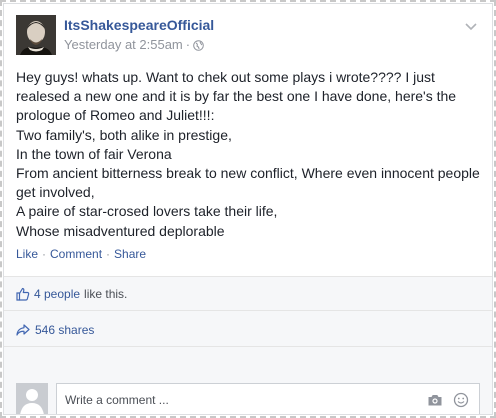 The height and width of the screenshot is (418, 496). Describe the element at coordinates (76, 254) in the screenshot. I see `comment-link: Comment` at that location.